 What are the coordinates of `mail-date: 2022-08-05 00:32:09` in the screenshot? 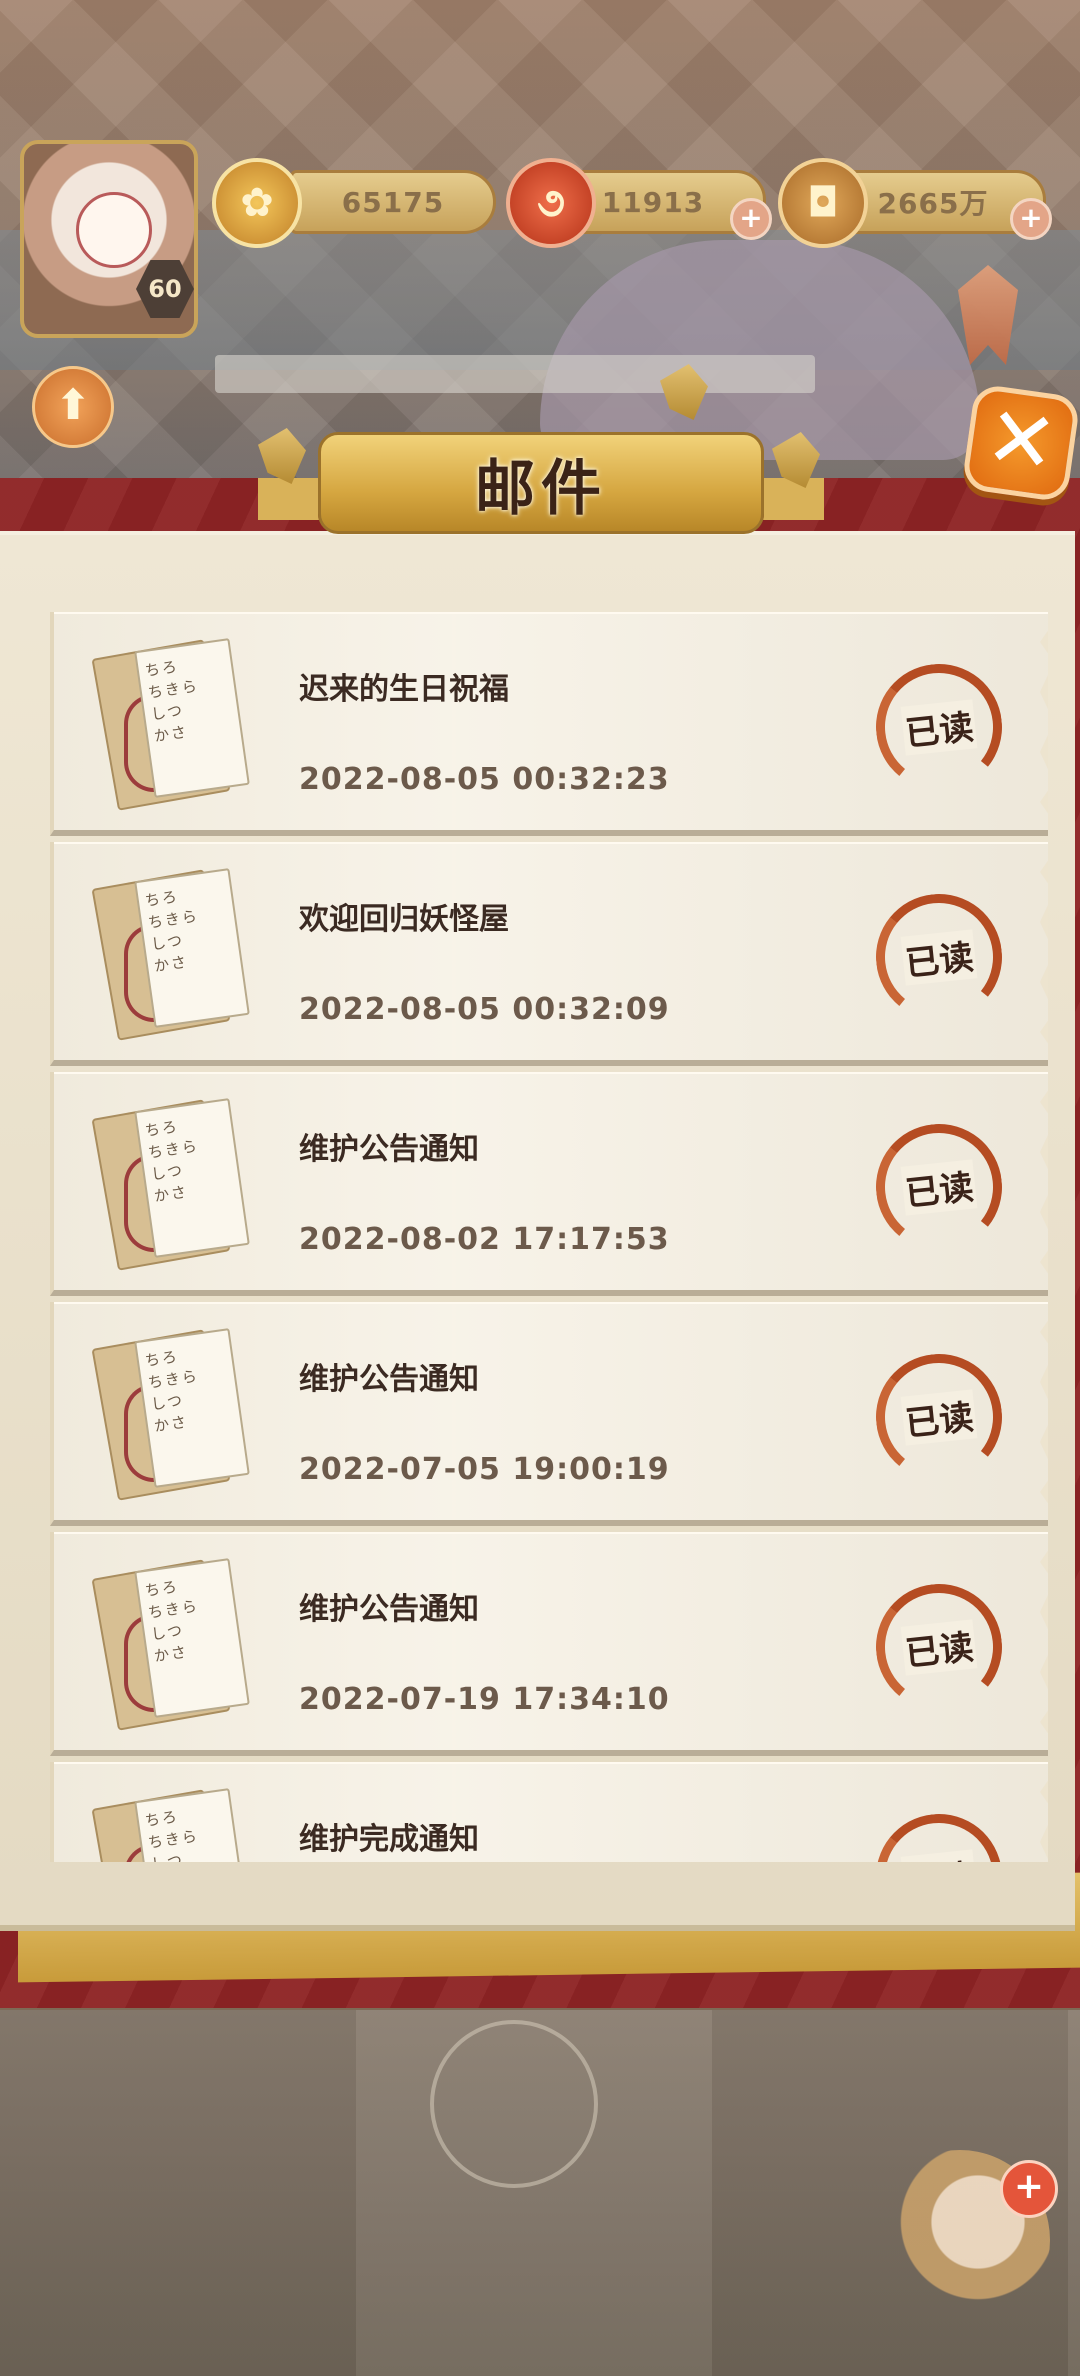 It's located at (484, 1009).